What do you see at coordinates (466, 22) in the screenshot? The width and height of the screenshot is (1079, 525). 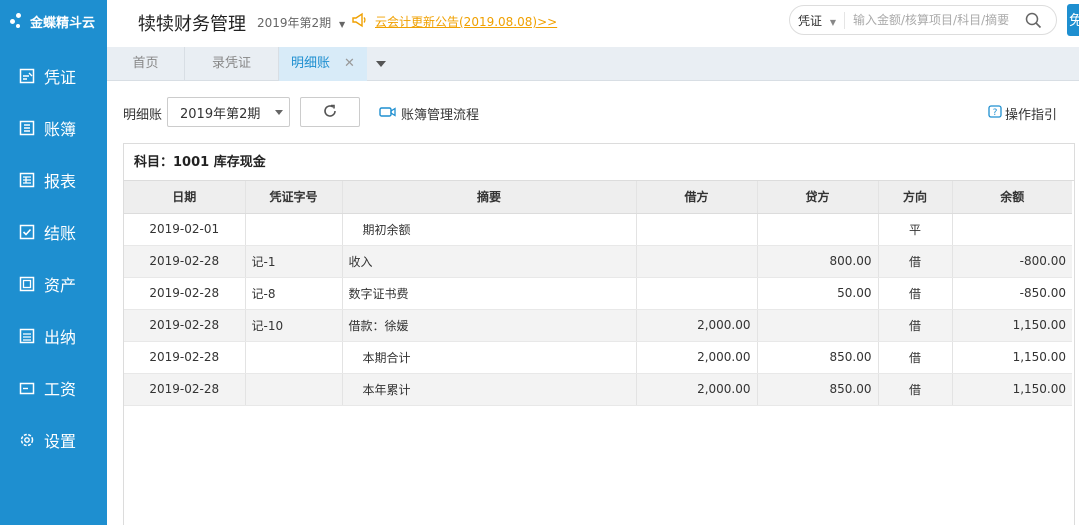 I see `notice-text: 云会计更新公告(2019.08.08)>>` at bounding box center [466, 22].